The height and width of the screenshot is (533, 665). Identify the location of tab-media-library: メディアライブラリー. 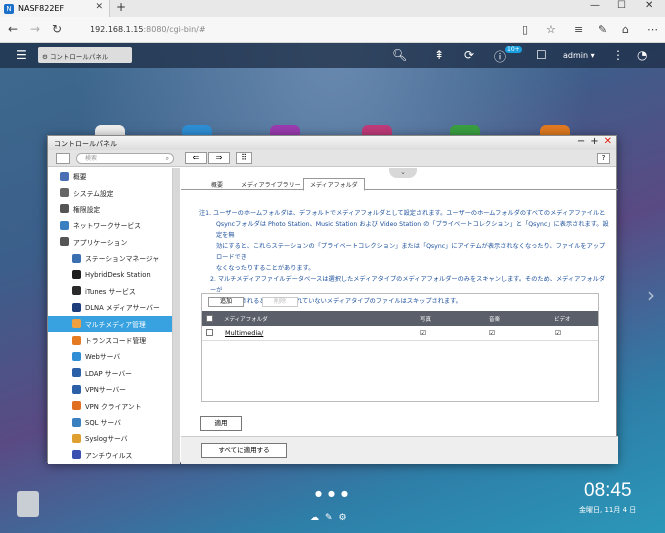
(271, 184).